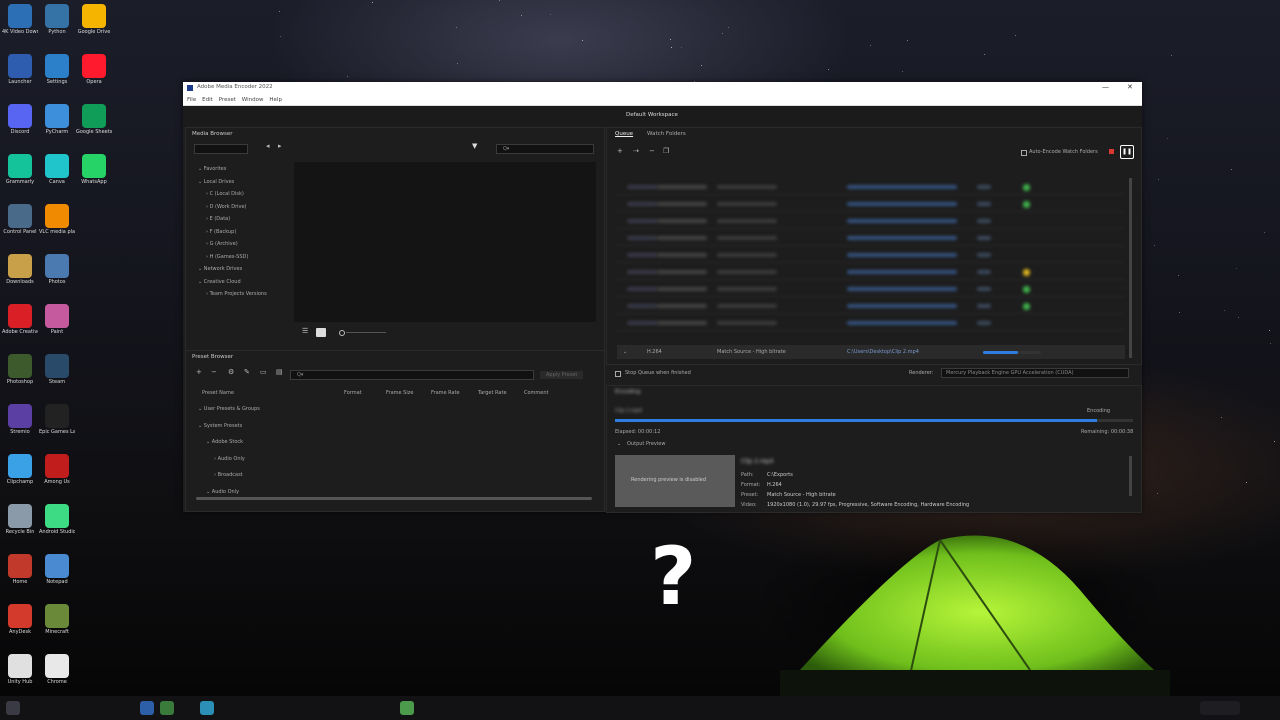 This screenshot has height=720, width=1280. Describe the element at coordinates (492, 393) in the screenshot. I see `preset-column-header: Target Rate` at that location.